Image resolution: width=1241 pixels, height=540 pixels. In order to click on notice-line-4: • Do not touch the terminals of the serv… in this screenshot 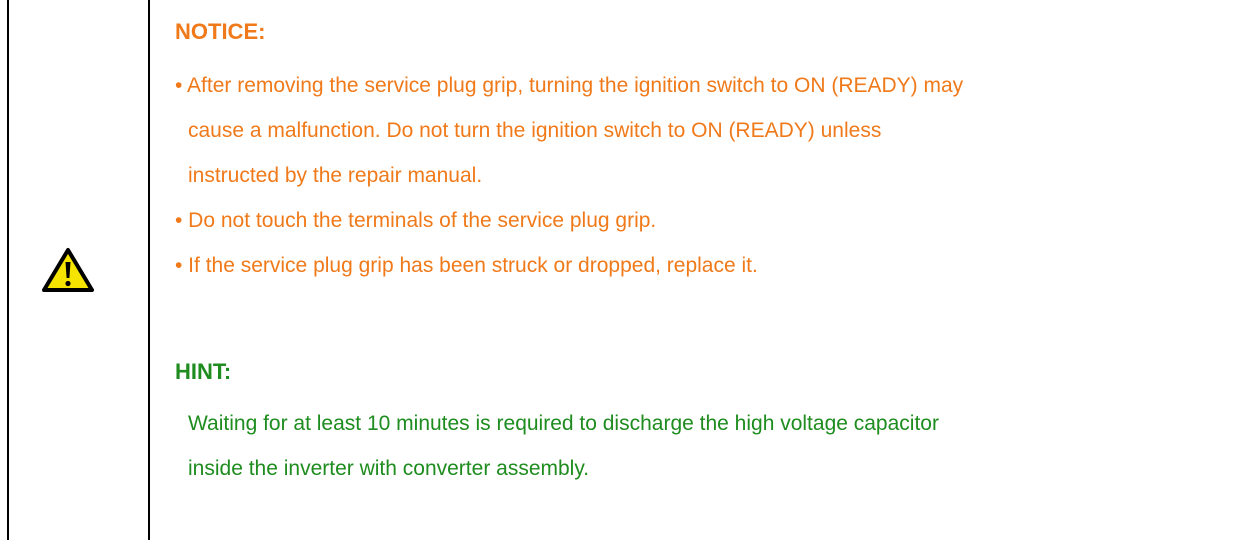, I will do `click(416, 220)`.